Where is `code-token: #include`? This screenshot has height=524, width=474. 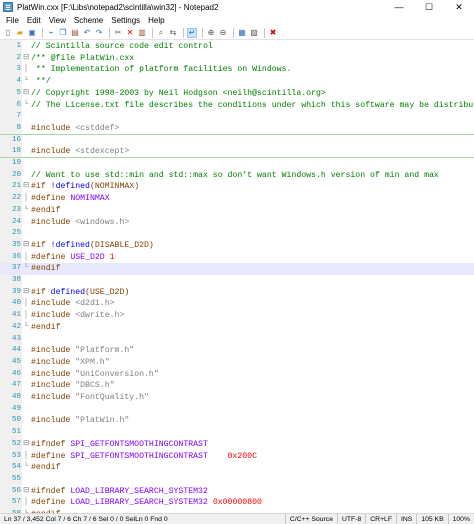 code-token: #include is located at coordinates (53, 304).